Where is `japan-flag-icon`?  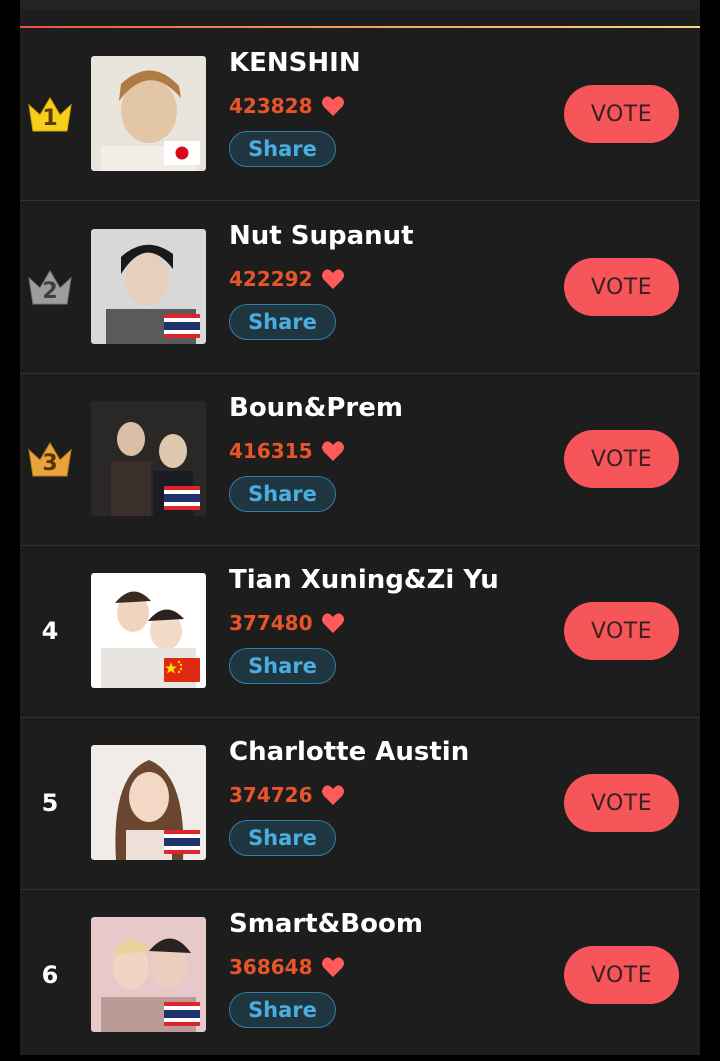
japan-flag-icon is located at coordinates (182, 153).